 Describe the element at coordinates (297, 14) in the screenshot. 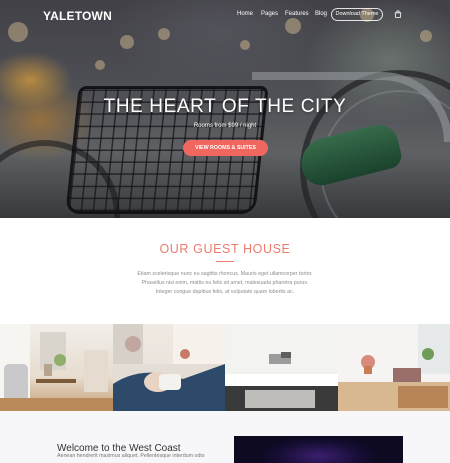

I see `nav-item-features: Features` at that location.